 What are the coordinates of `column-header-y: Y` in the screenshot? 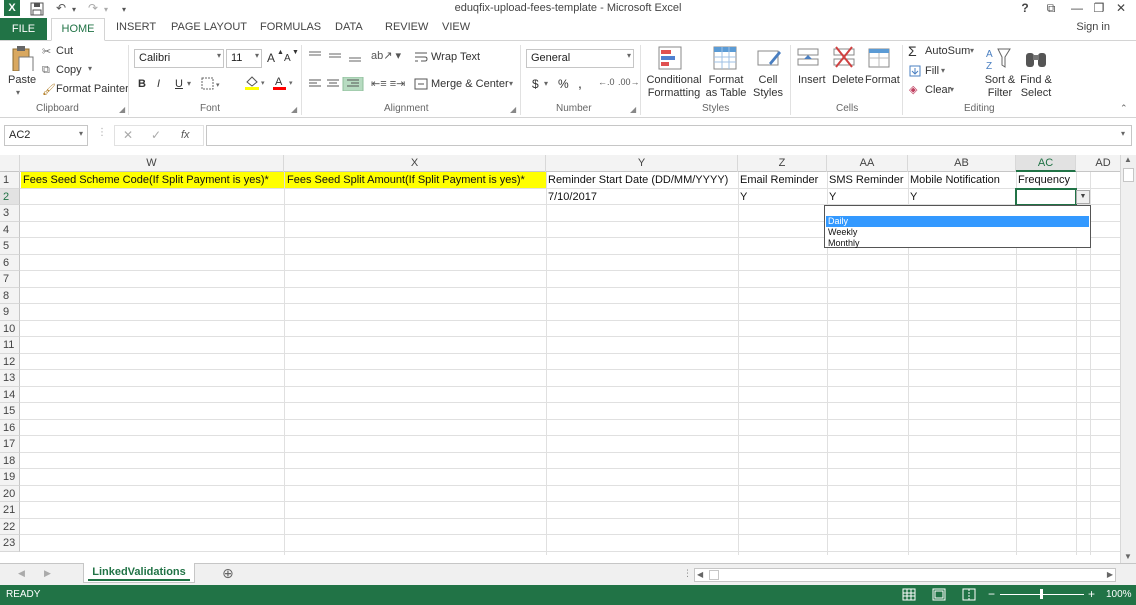 It's located at (642, 163).